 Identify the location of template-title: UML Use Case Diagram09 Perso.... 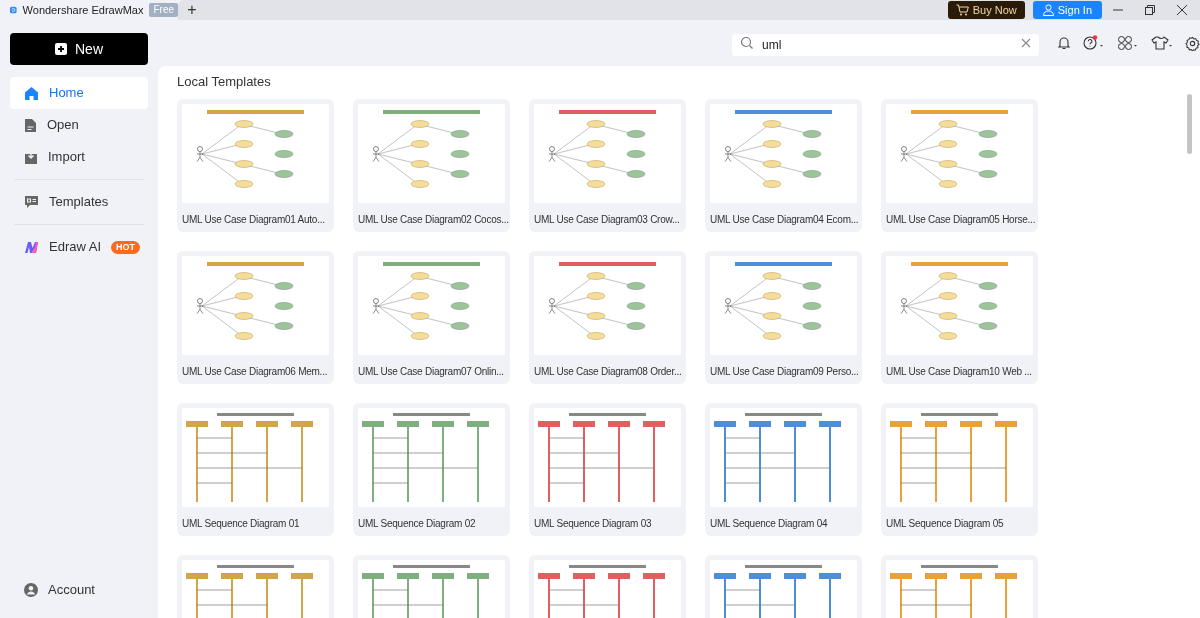
(784, 372).